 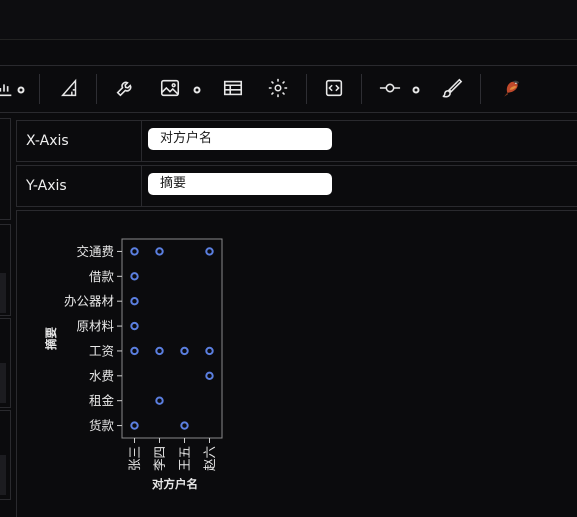 What do you see at coordinates (240, 184) in the screenshot?
I see `y-axis-field: 摘要` at bounding box center [240, 184].